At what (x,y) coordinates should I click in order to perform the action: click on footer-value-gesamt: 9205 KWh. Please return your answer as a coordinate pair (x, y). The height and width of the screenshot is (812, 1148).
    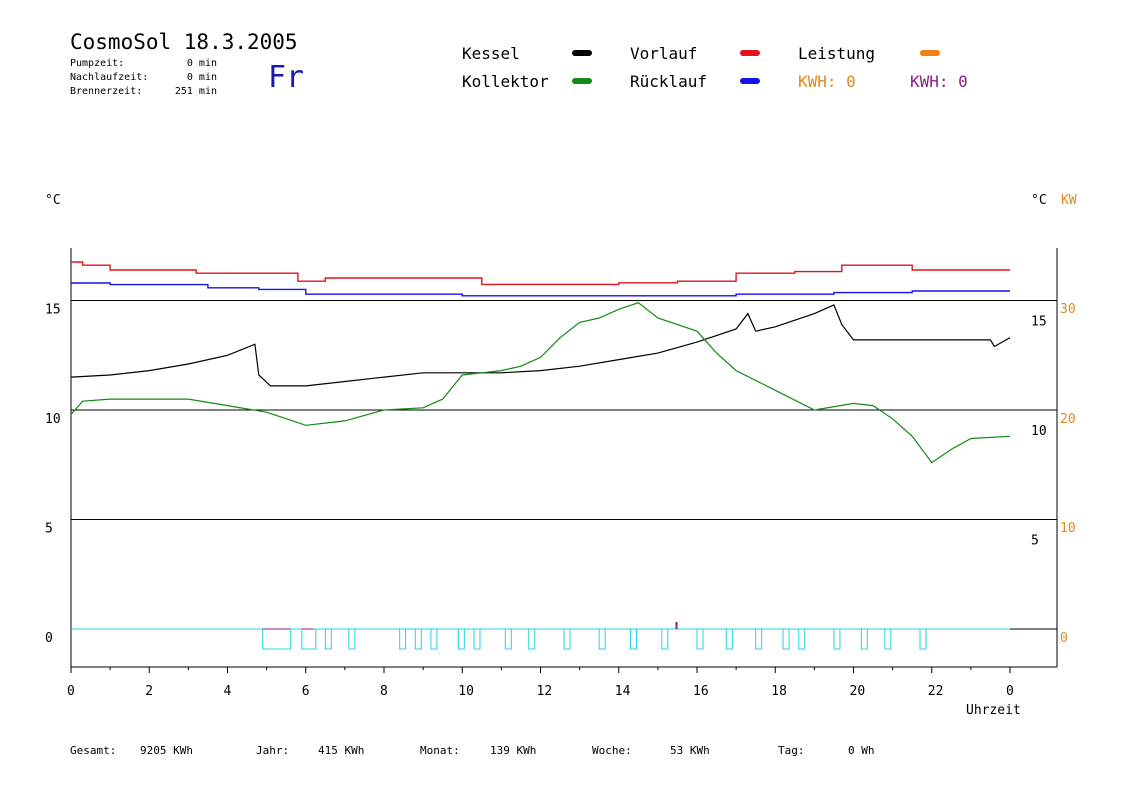
    Looking at the image, I should click on (166, 750).